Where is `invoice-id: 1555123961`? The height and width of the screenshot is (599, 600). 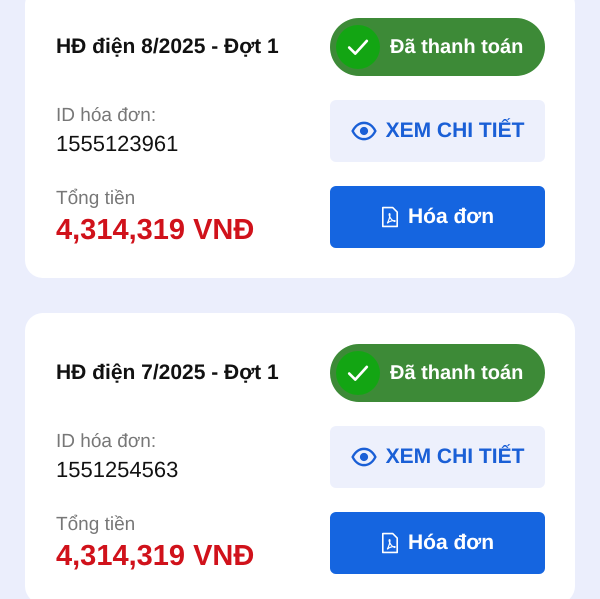 invoice-id: 1555123961 is located at coordinates (117, 144).